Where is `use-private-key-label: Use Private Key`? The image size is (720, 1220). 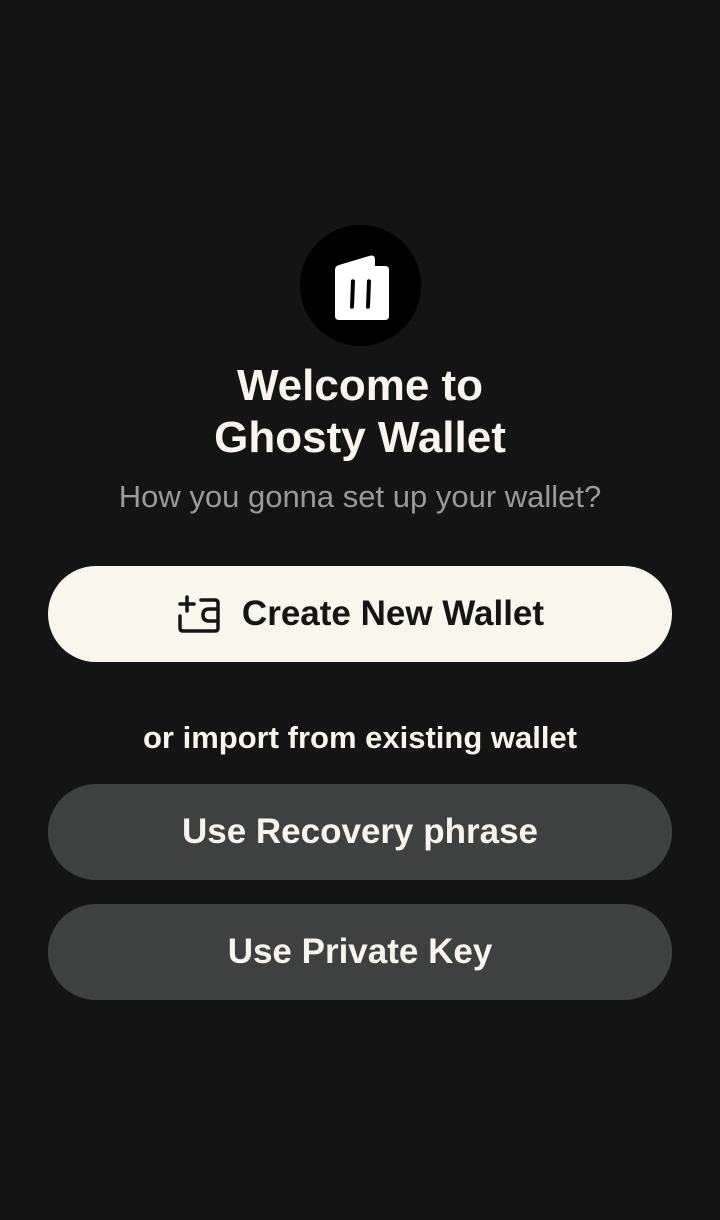
use-private-key-label: Use Private Key is located at coordinates (360, 951).